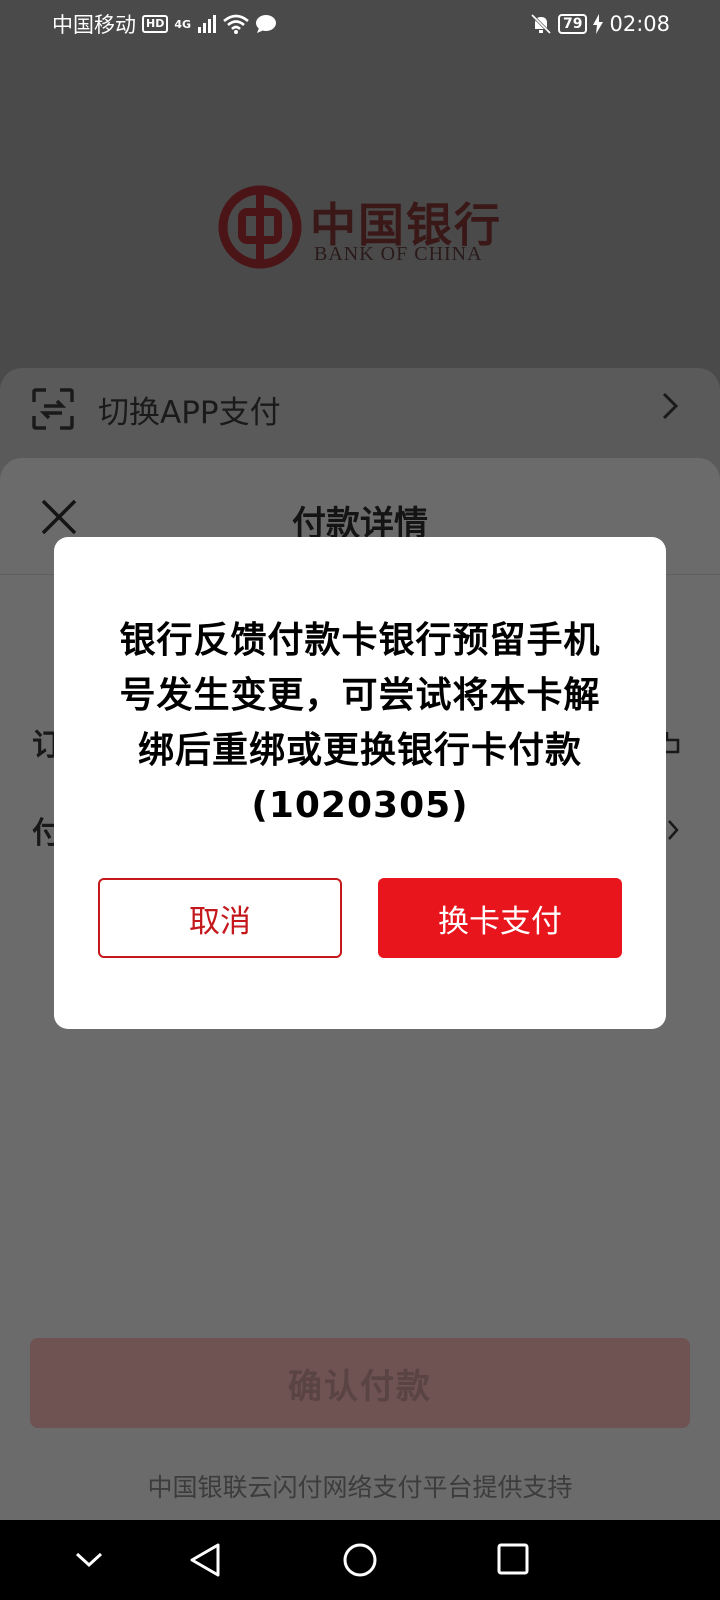  I want to click on status-bar: 中国移动 HD 4G 79 02:08, so click(360, 24).